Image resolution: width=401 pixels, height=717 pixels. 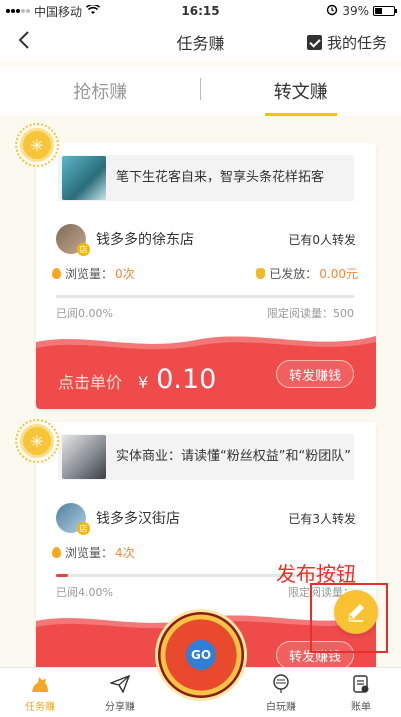 I want to click on tab-divider, so click(x=200, y=89).